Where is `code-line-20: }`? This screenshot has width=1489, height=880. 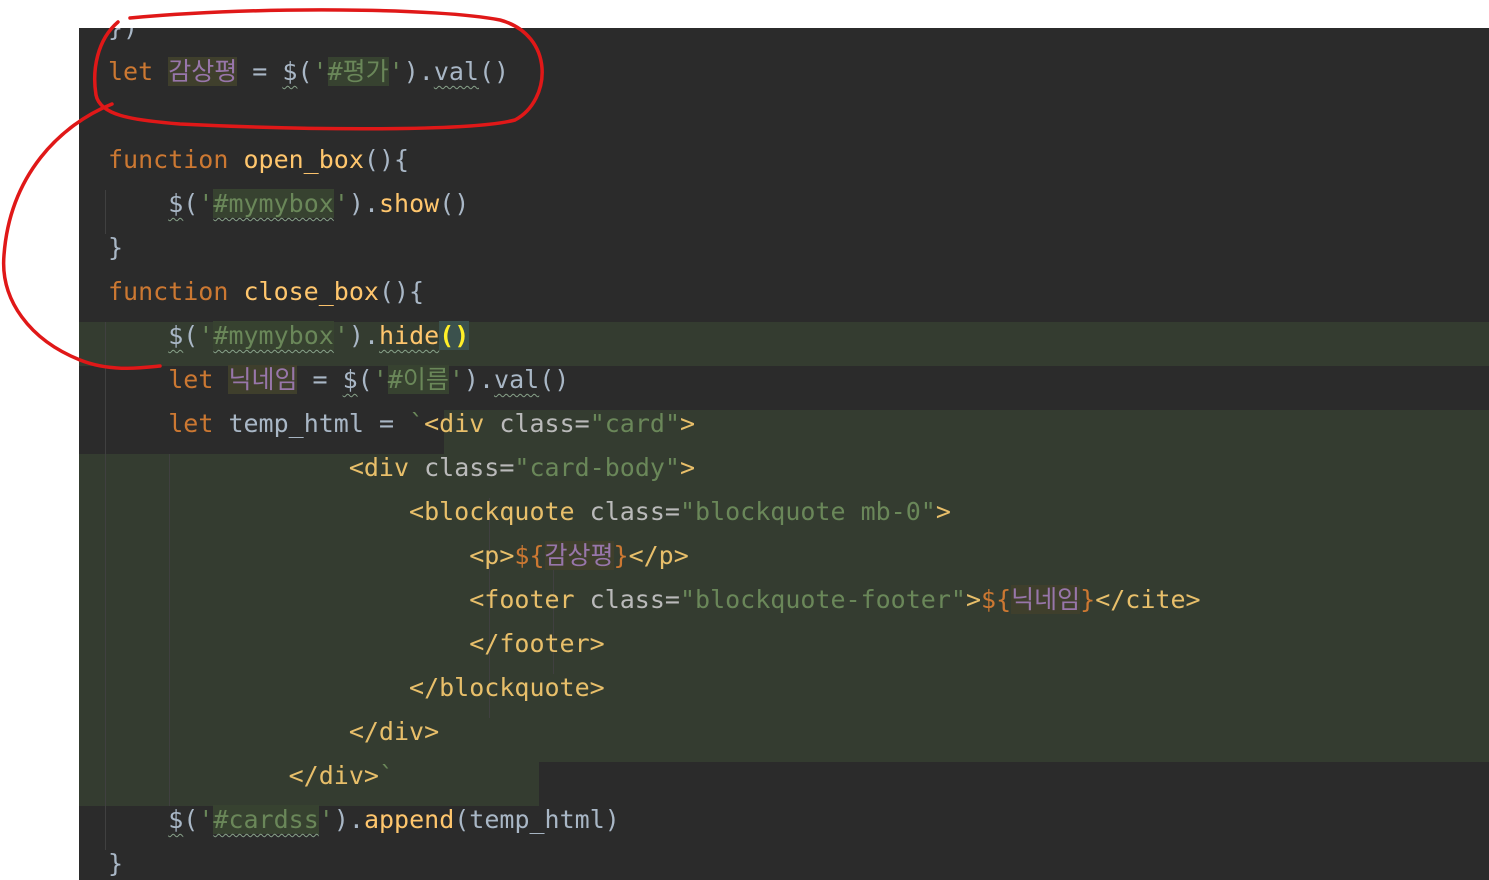
code-line-20: } is located at coordinates (784, 861).